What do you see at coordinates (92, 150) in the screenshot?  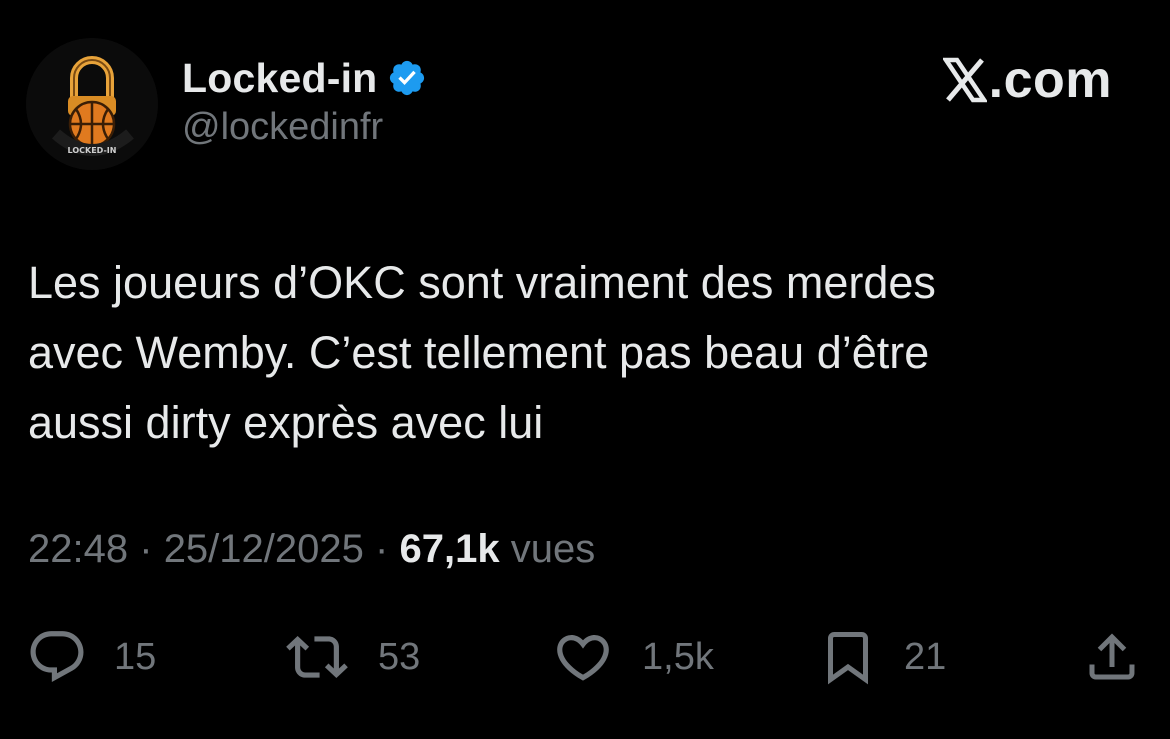 I see `avatar-logo-text: LOCKED-IN` at bounding box center [92, 150].